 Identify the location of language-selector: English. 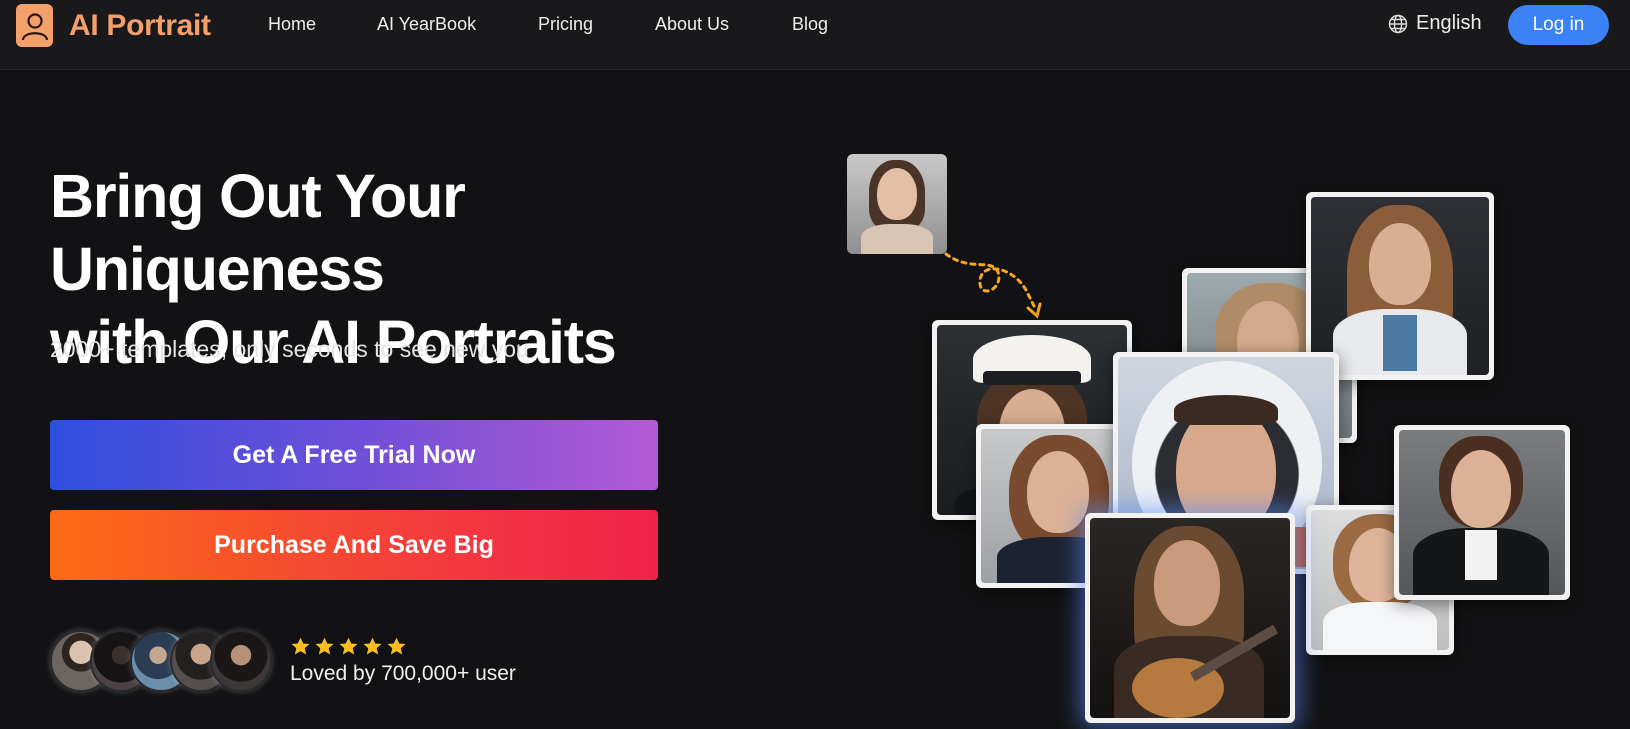
(1435, 23).